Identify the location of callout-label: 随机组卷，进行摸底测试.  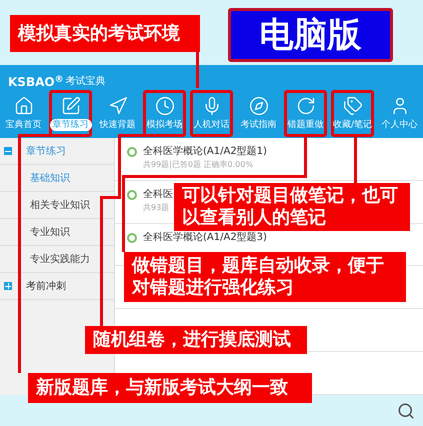
(196, 340).